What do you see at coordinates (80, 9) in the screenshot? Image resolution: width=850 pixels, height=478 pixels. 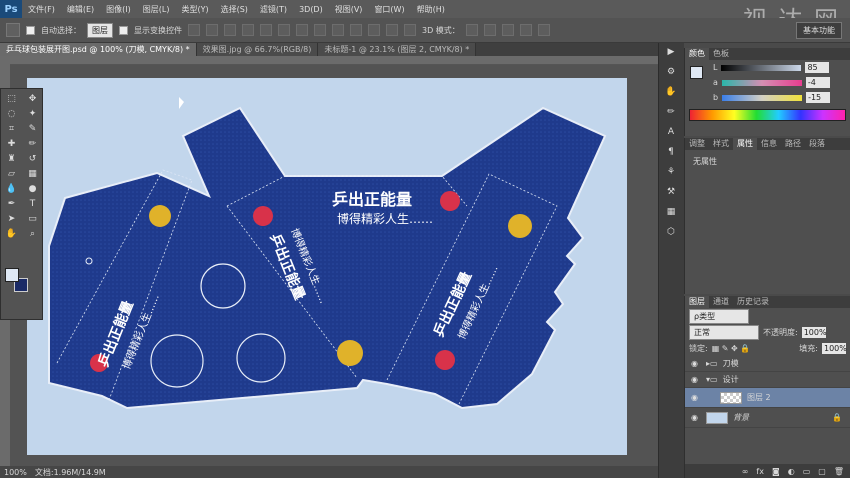 I see `menu-edit: 编辑(E)` at bounding box center [80, 9].